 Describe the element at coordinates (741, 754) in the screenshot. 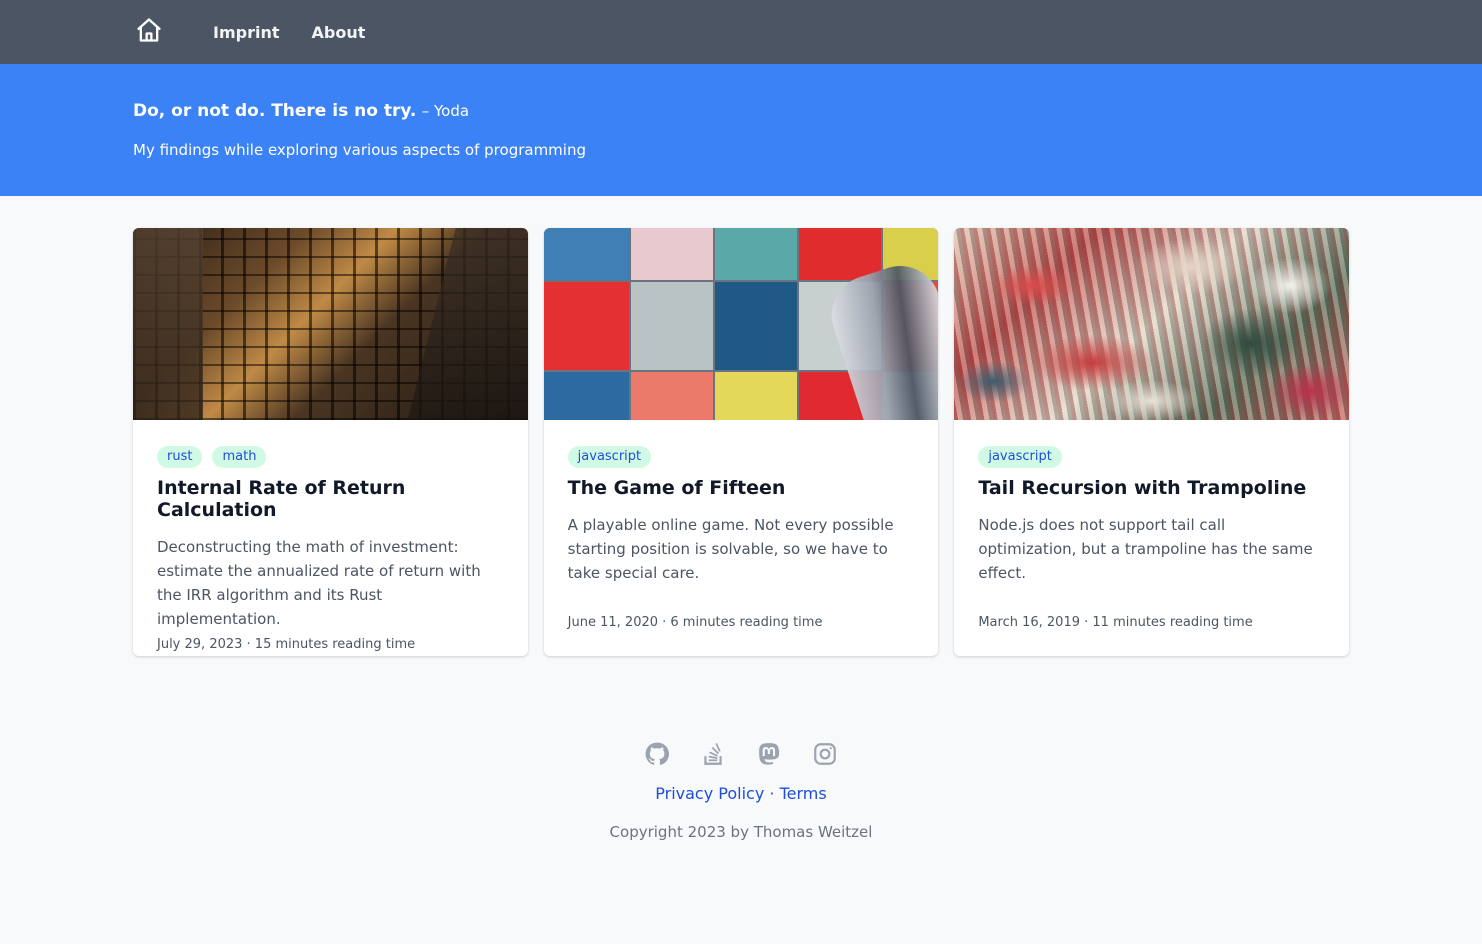

I see `social-links` at that location.